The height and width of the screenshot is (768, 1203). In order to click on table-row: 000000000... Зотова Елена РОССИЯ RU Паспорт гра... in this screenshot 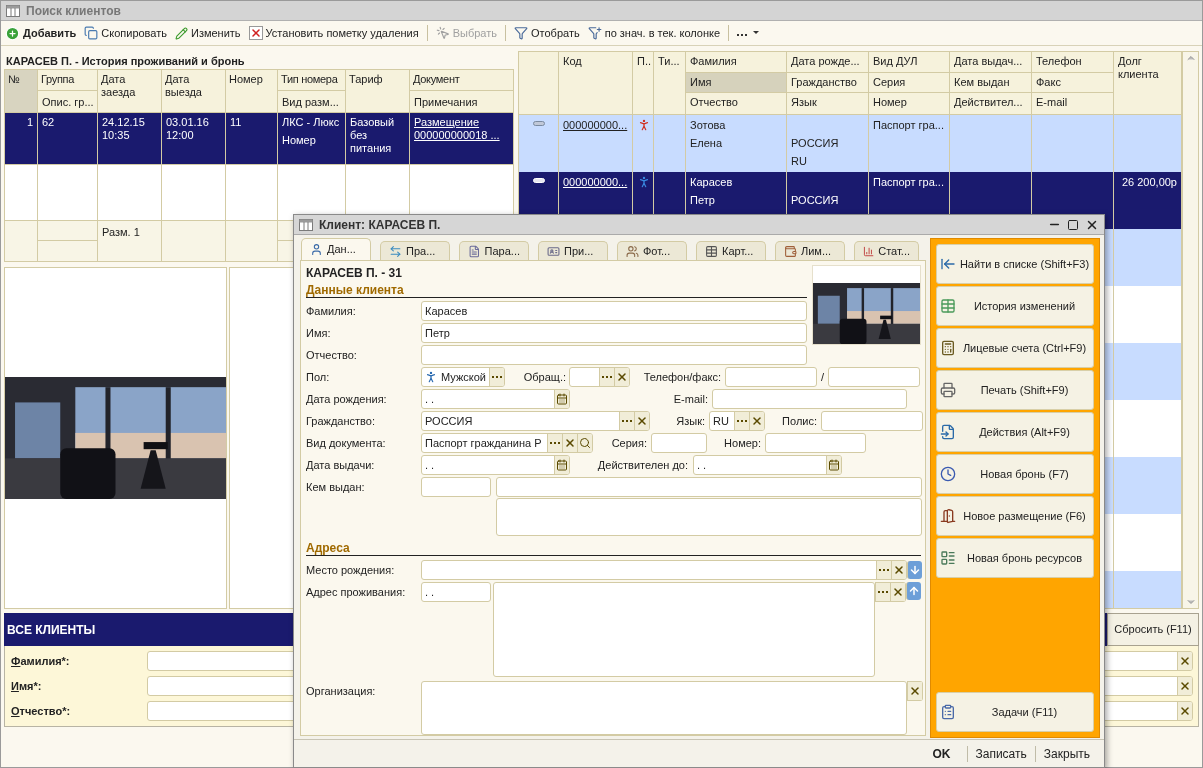, I will do `click(850, 143)`.